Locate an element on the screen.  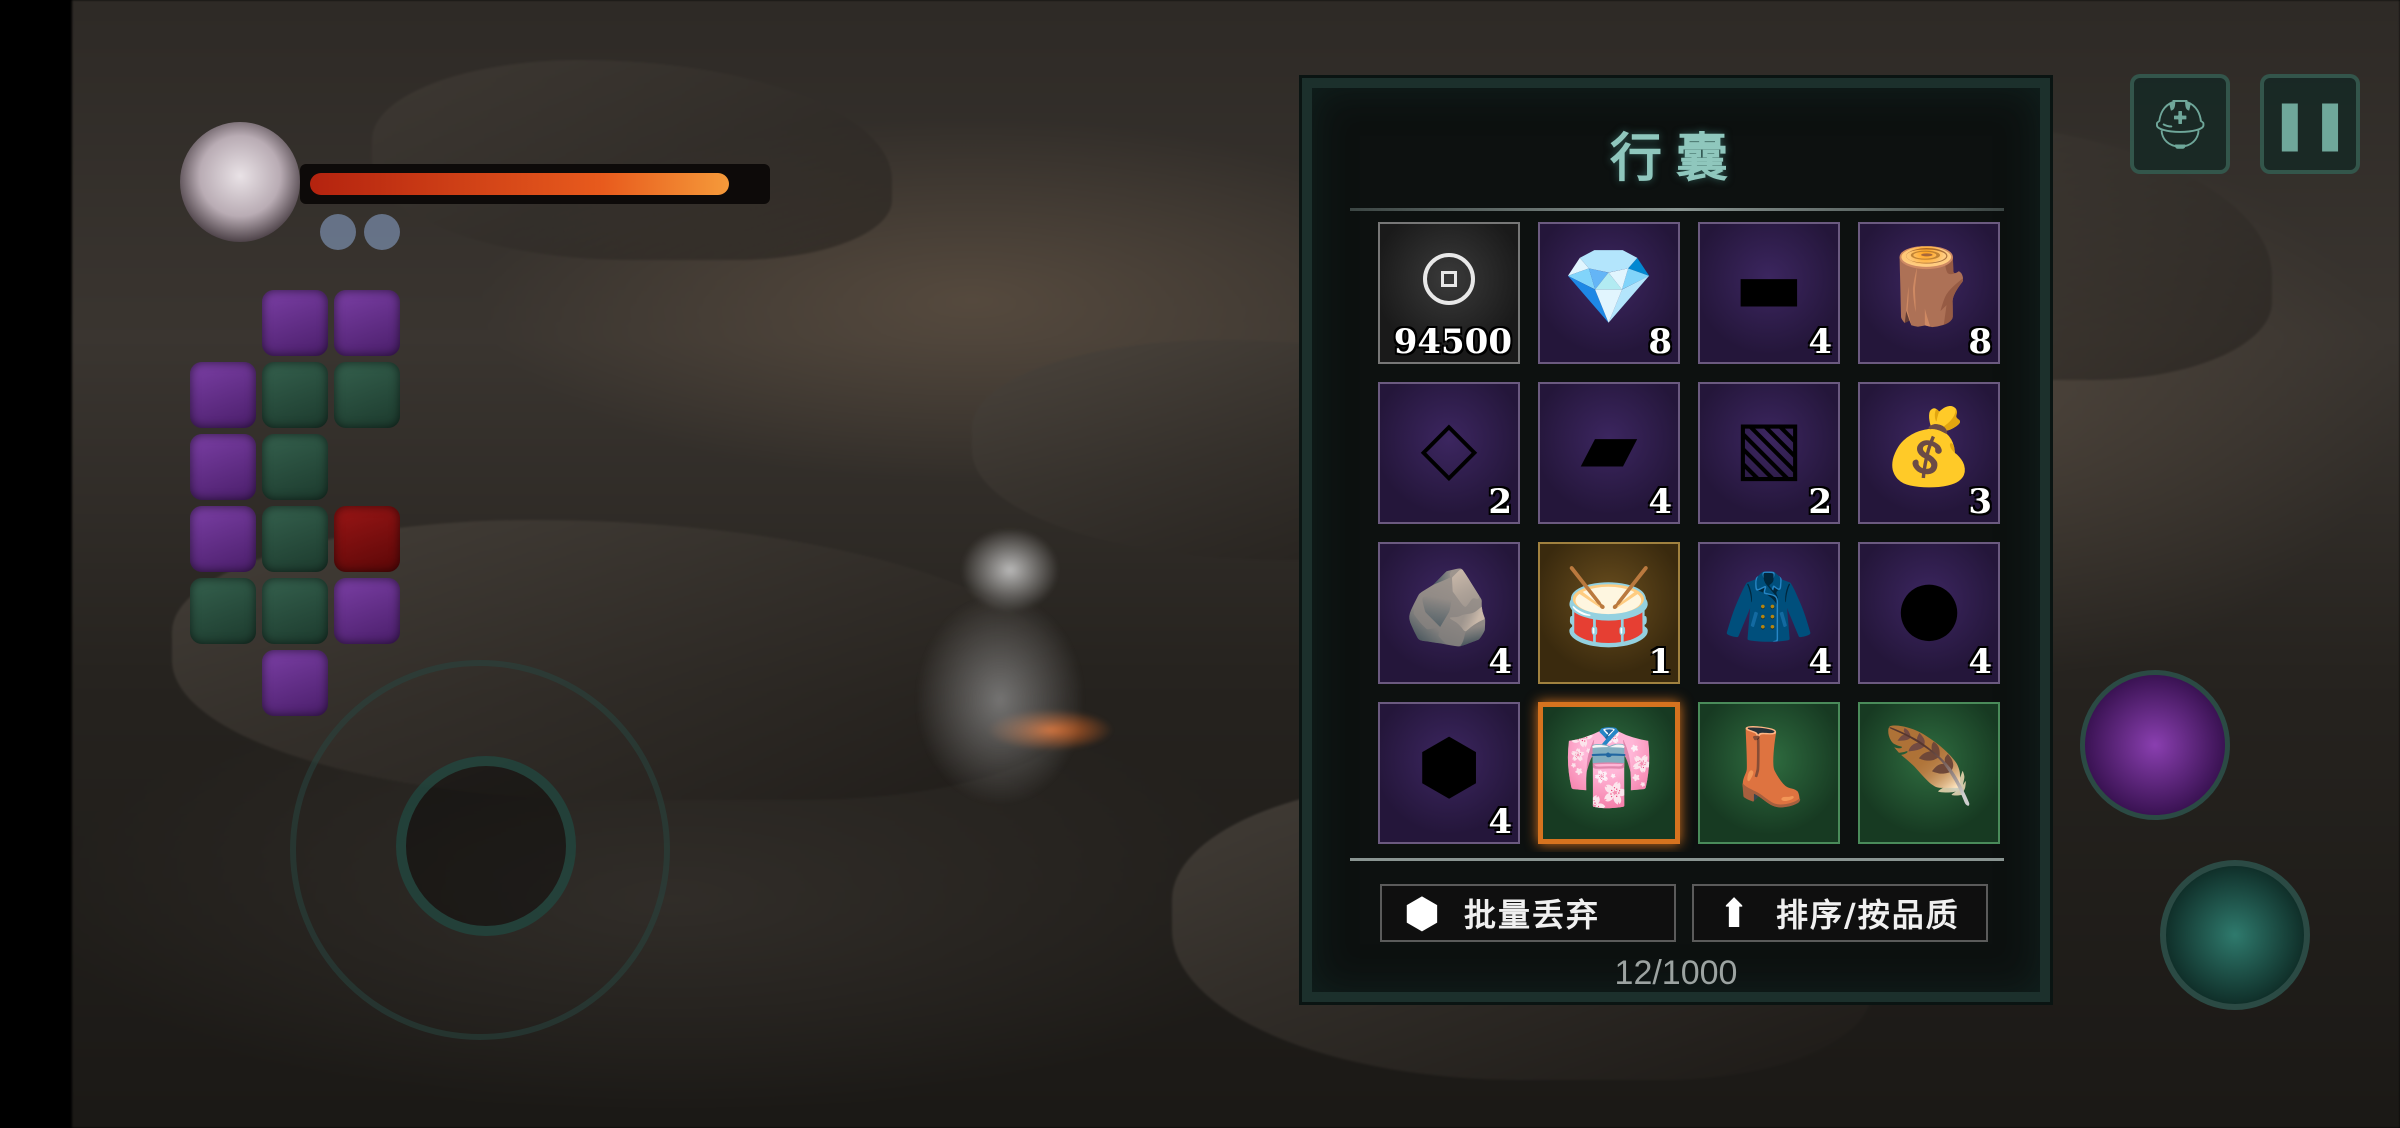
inventory-slot: 🪵 8 is located at coordinates (1929, 293).